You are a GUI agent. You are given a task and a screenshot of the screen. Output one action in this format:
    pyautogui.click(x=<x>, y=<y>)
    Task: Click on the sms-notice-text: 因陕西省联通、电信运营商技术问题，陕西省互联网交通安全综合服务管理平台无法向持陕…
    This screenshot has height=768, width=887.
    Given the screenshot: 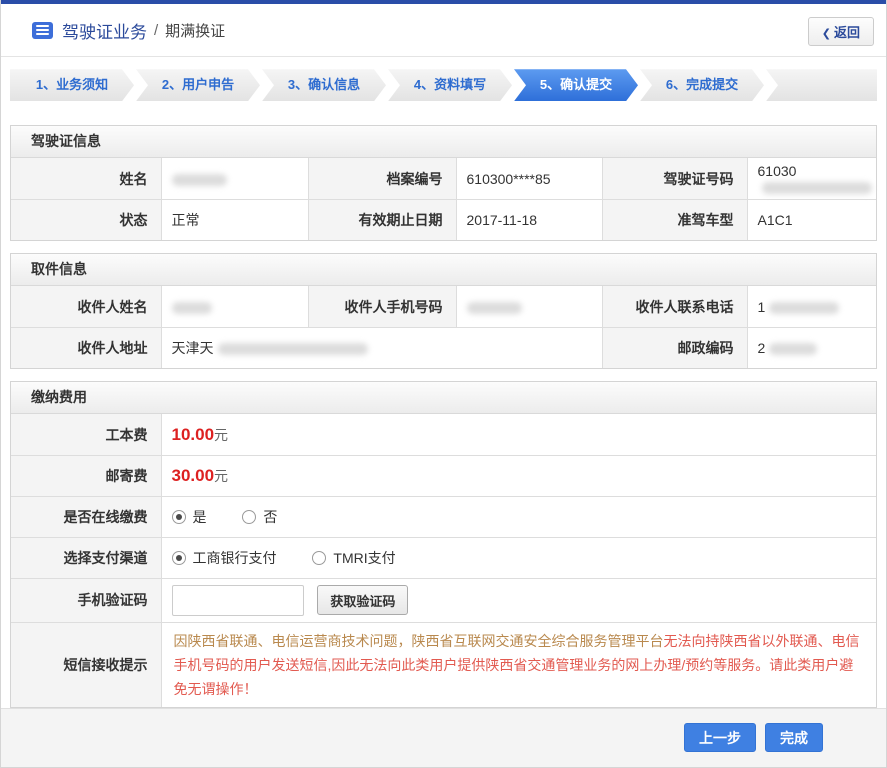 What is the action you would take?
    pyautogui.click(x=518, y=664)
    